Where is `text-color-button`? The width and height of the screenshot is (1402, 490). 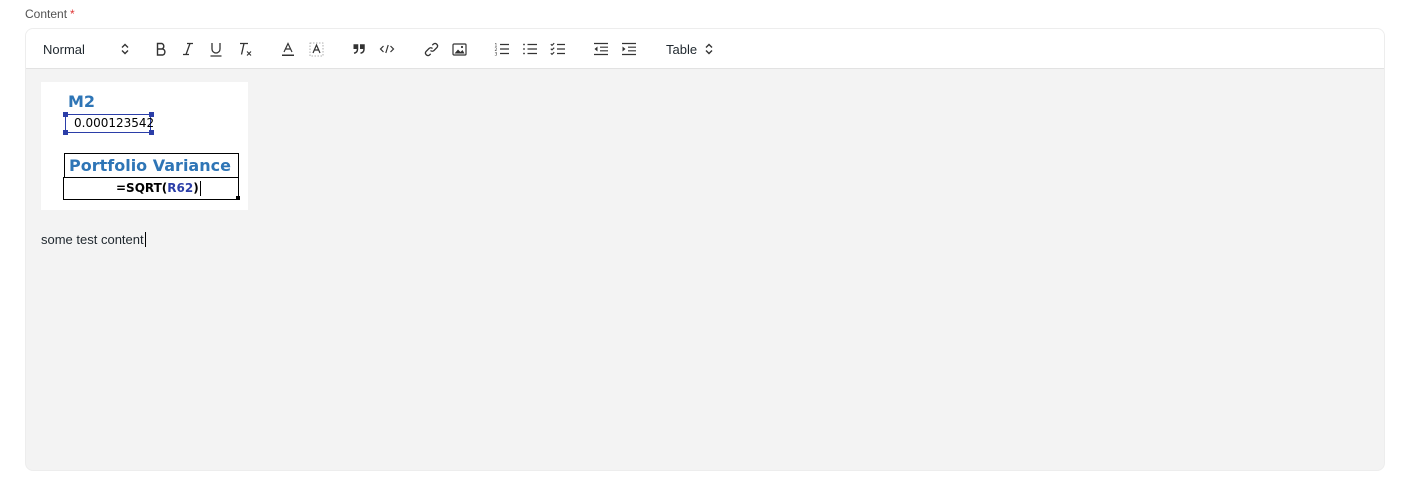
text-color-button is located at coordinates (288, 49).